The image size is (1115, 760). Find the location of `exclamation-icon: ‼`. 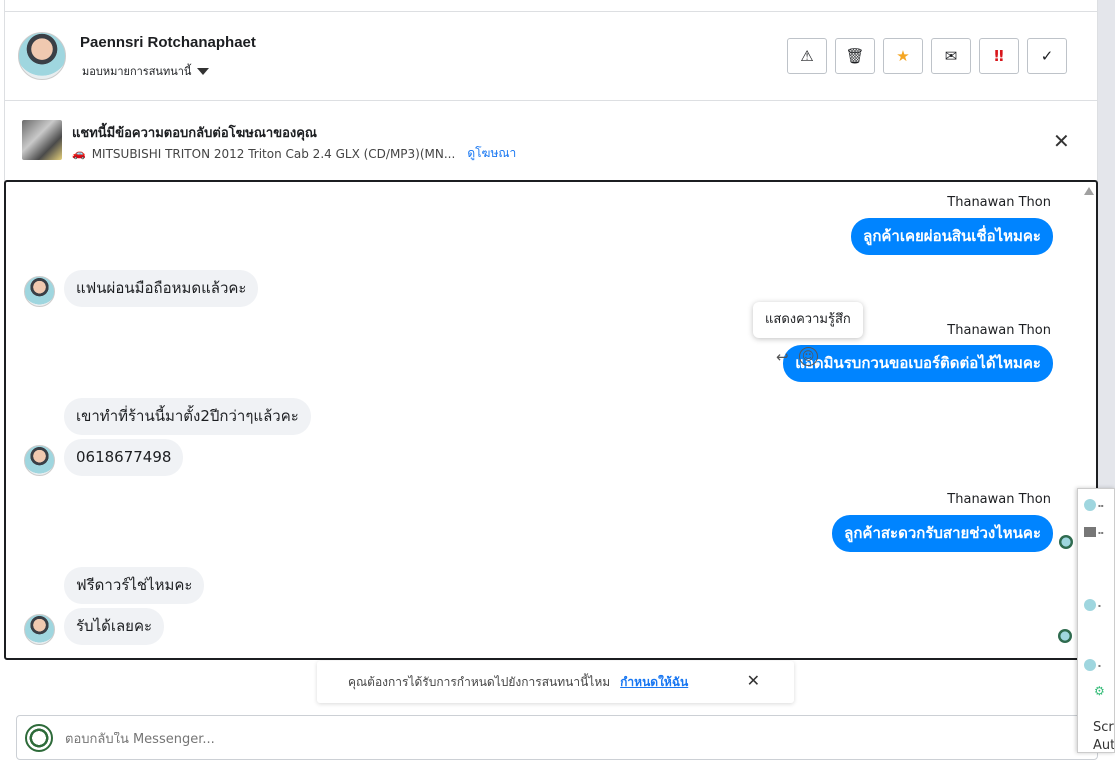

exclamation-icon: ‼ is located at coordinates (999, 56).